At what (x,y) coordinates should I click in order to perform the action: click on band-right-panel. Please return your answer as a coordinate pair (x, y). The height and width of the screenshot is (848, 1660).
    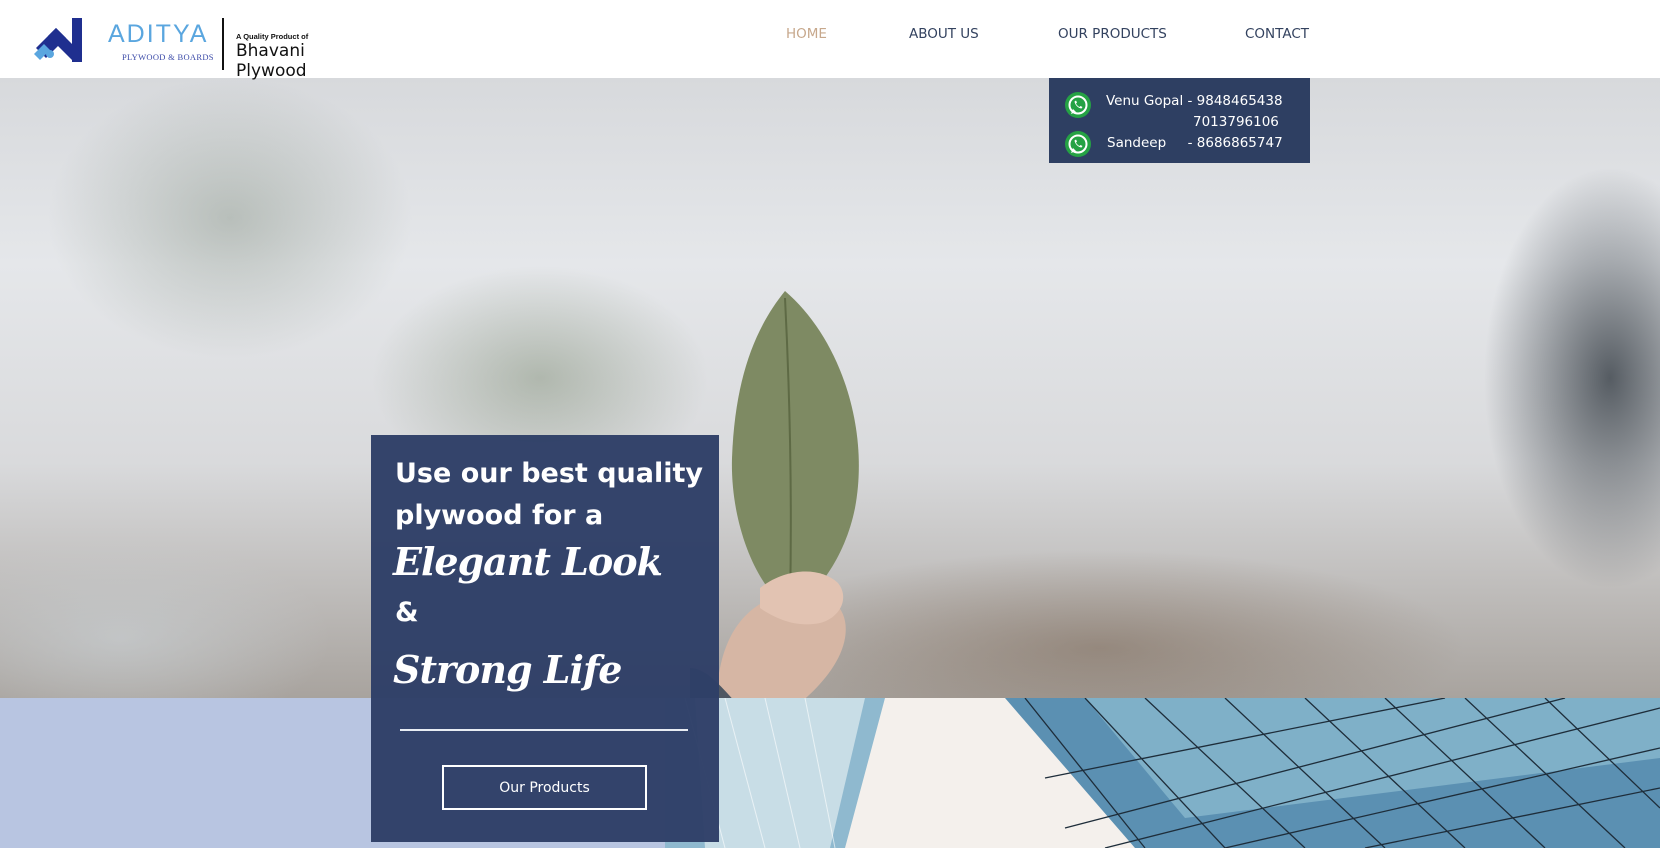
    Looking at the image, I should click on (1162, 773).